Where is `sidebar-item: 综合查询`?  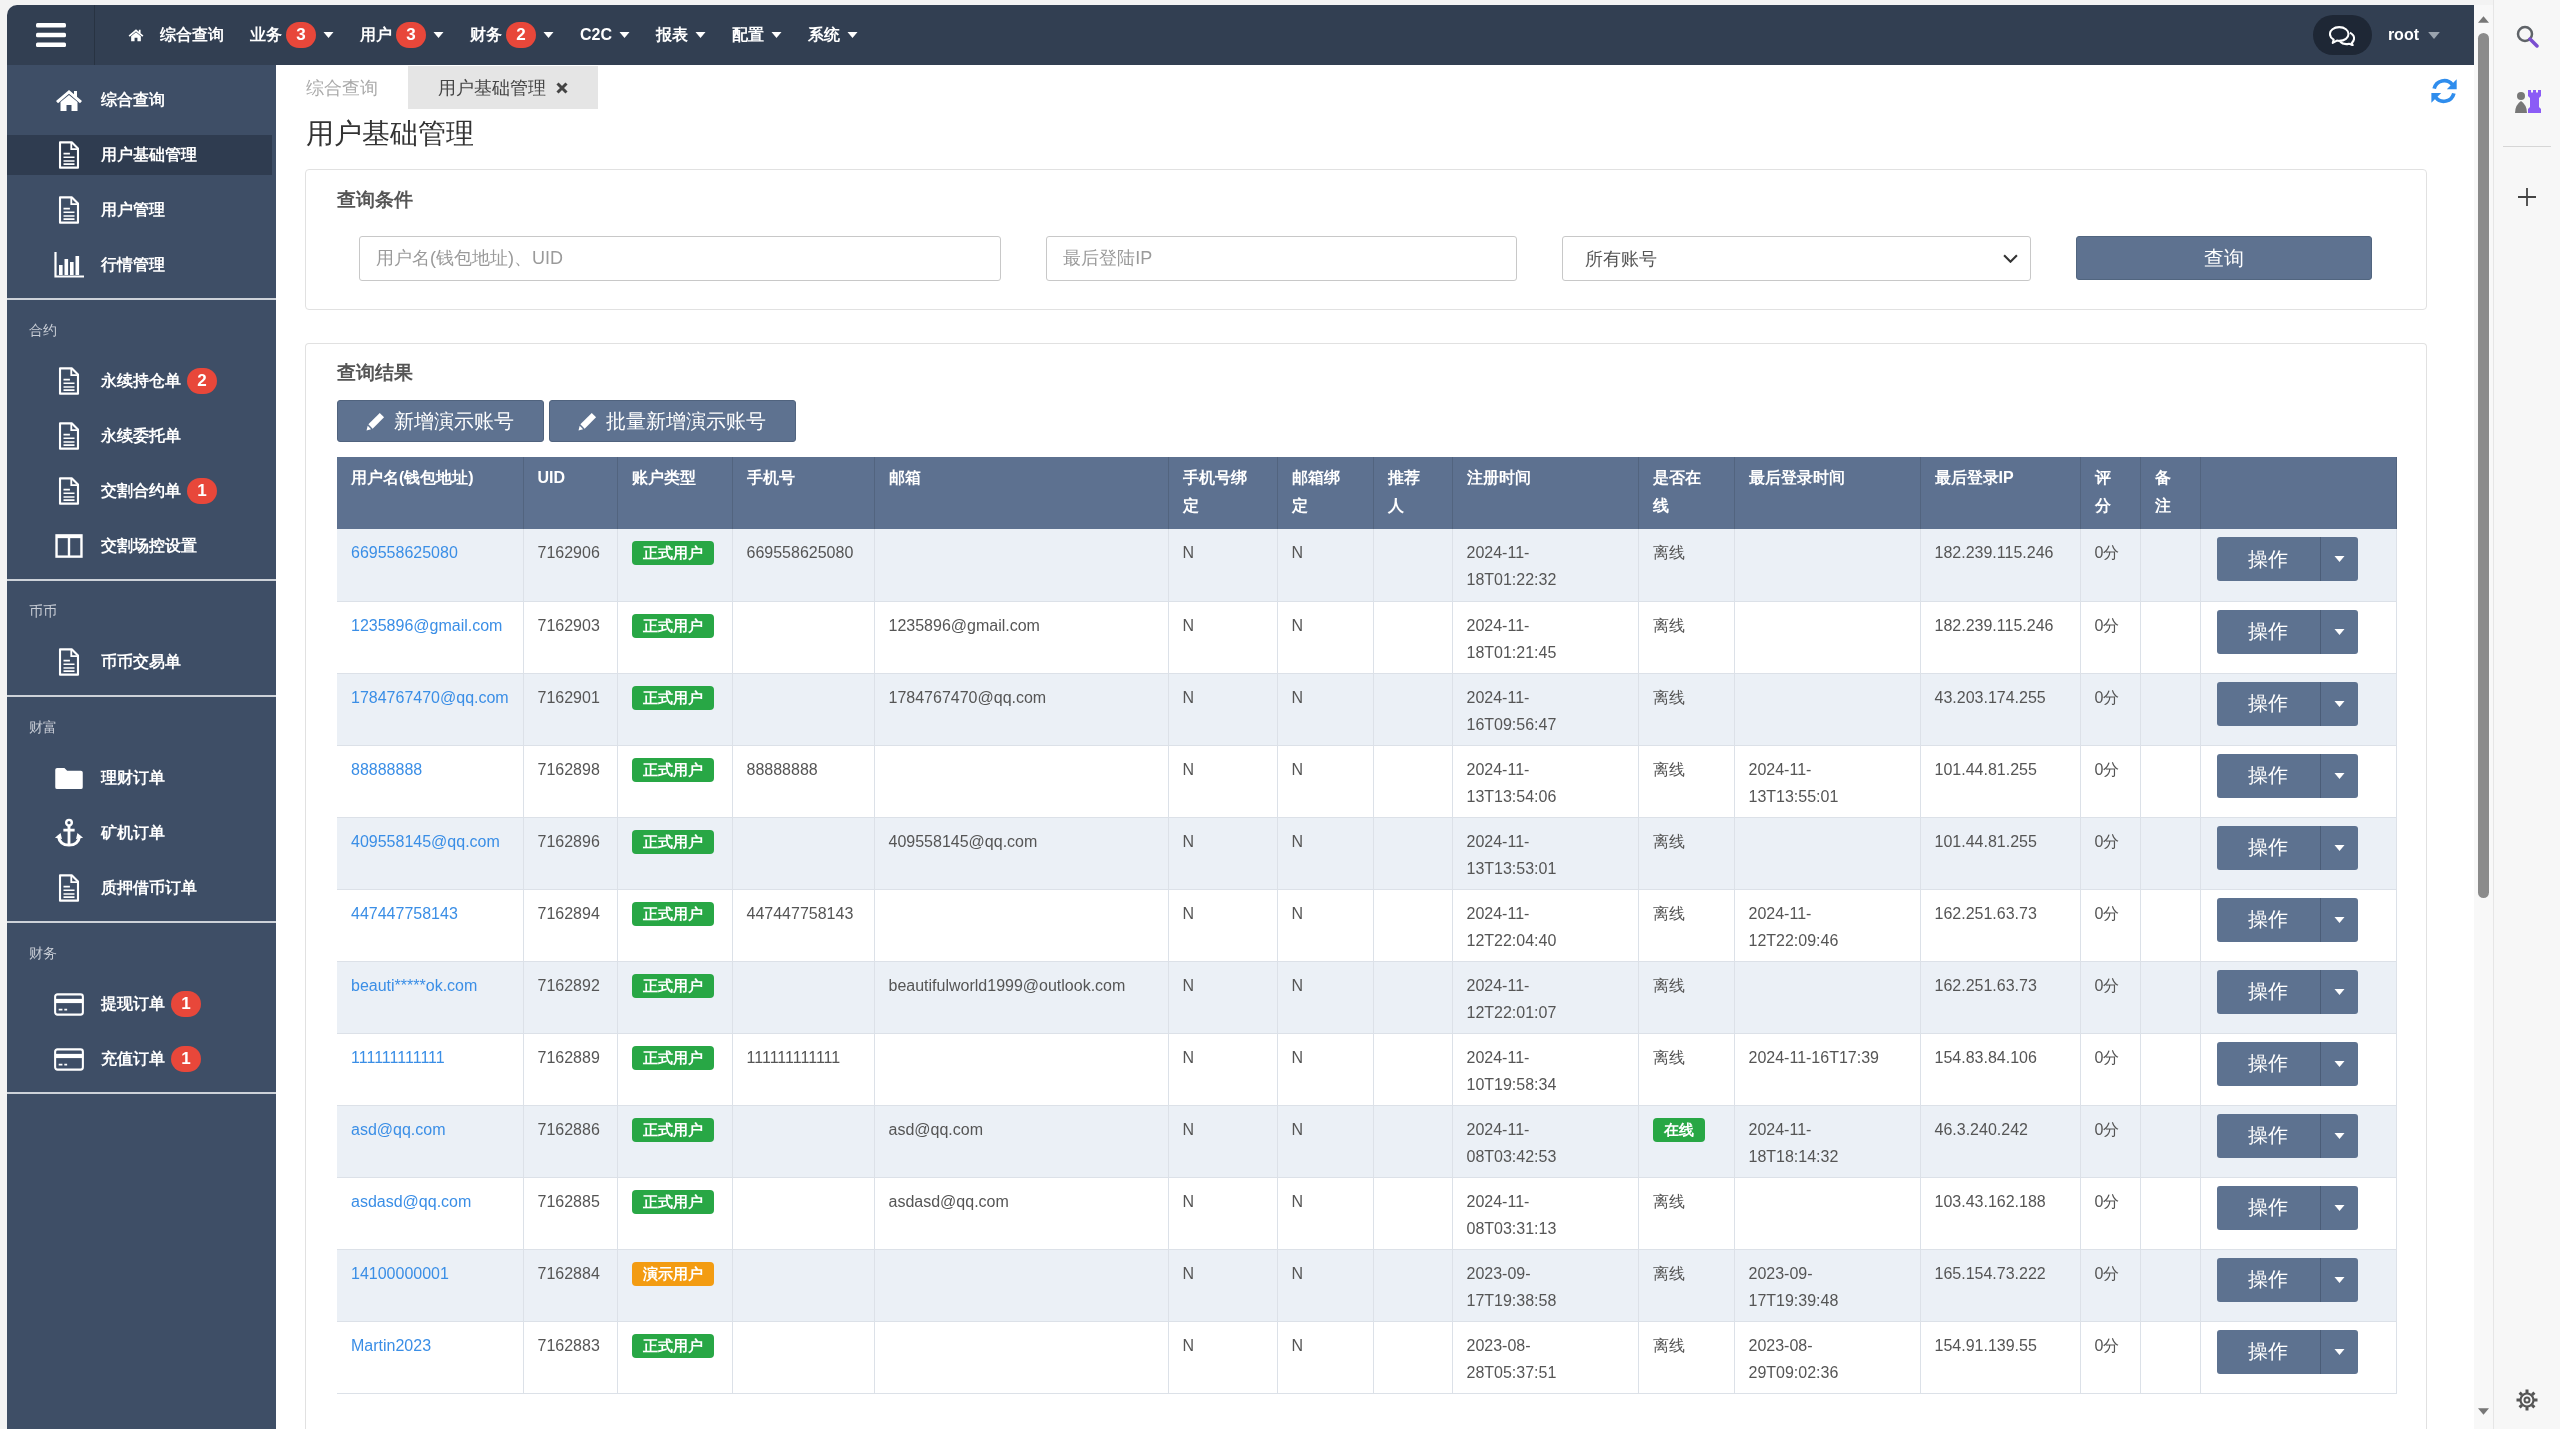
sidebar-item: 综合查询 is located at coordinates (139, 100).